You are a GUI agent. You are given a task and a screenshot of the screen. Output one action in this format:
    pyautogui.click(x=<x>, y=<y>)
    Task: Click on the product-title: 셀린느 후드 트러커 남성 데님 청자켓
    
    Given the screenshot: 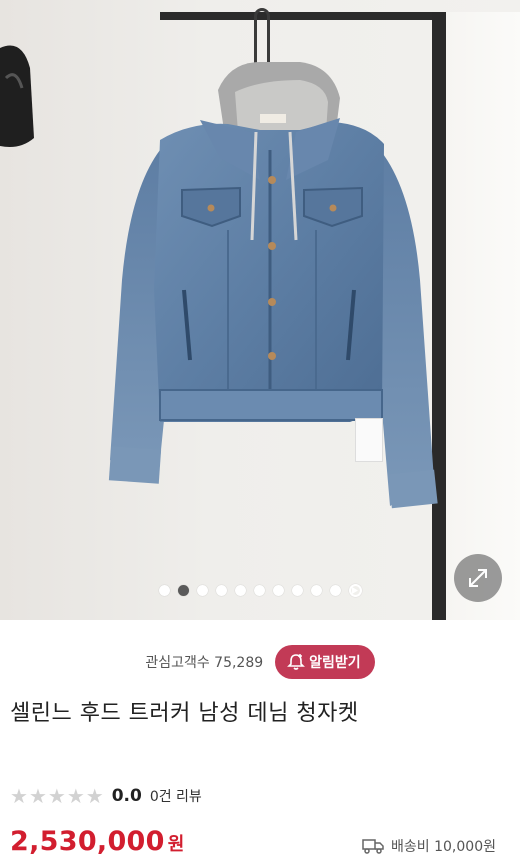 What is the action you would take?
    pyautogui.click(x=184, y=713)
    